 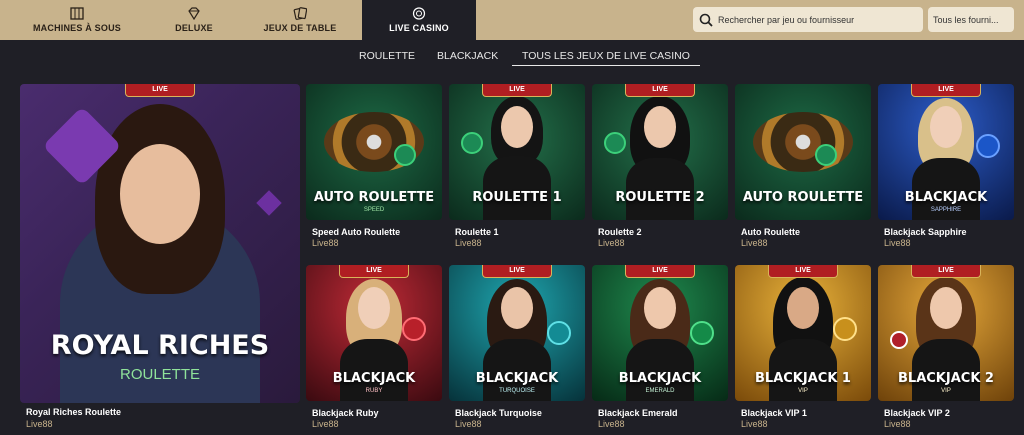 What do you see at coordinates (946, 210) in the screenshot?
I see `game-subtitle: SAPPHIRE` at bounding box center [946, 210].